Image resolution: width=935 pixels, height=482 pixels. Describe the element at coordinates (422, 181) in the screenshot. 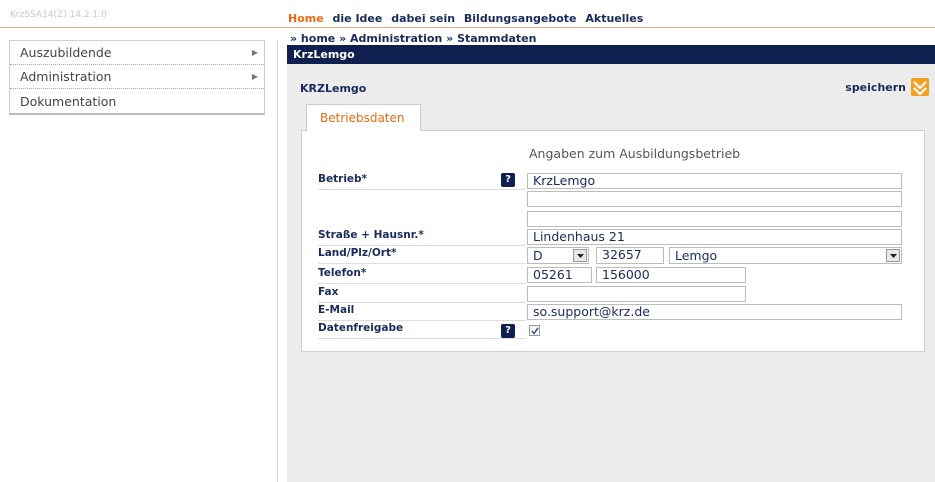

I see `label-betrieb: Betrieb*` at that location.